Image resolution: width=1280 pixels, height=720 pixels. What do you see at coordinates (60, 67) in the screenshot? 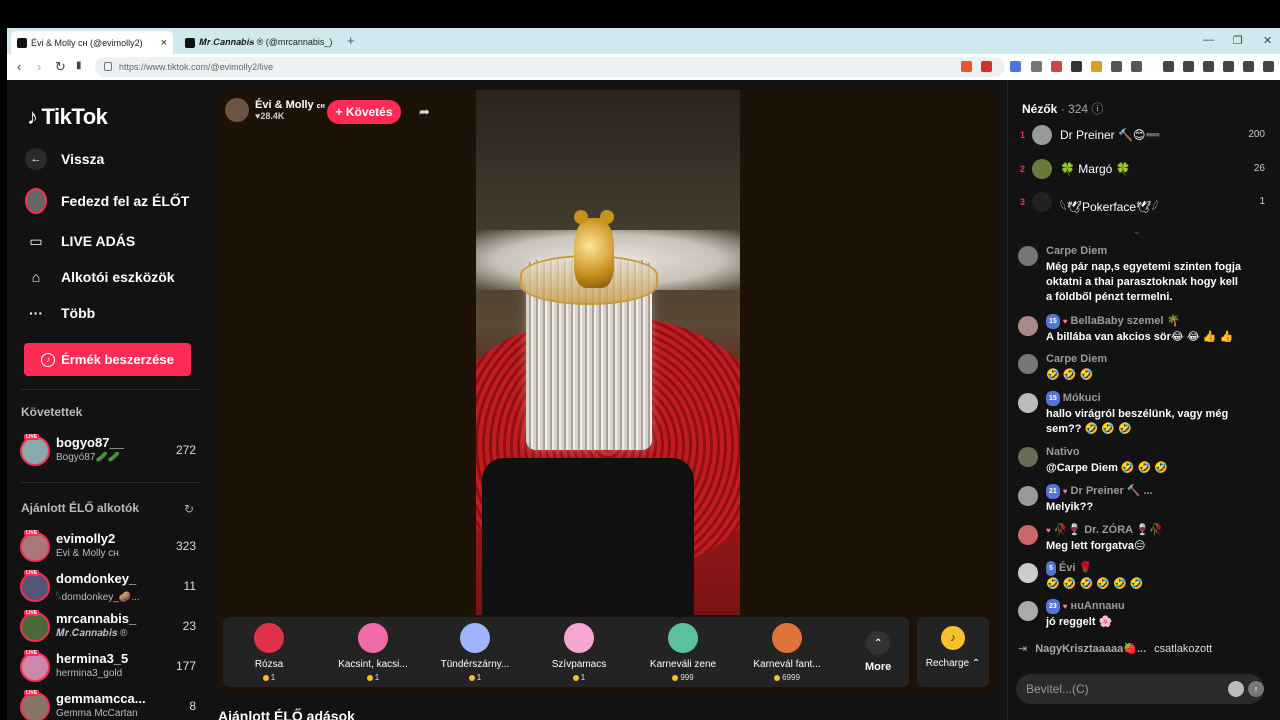
I see `reload-icon: ↻` at bounding box center [60, 67].